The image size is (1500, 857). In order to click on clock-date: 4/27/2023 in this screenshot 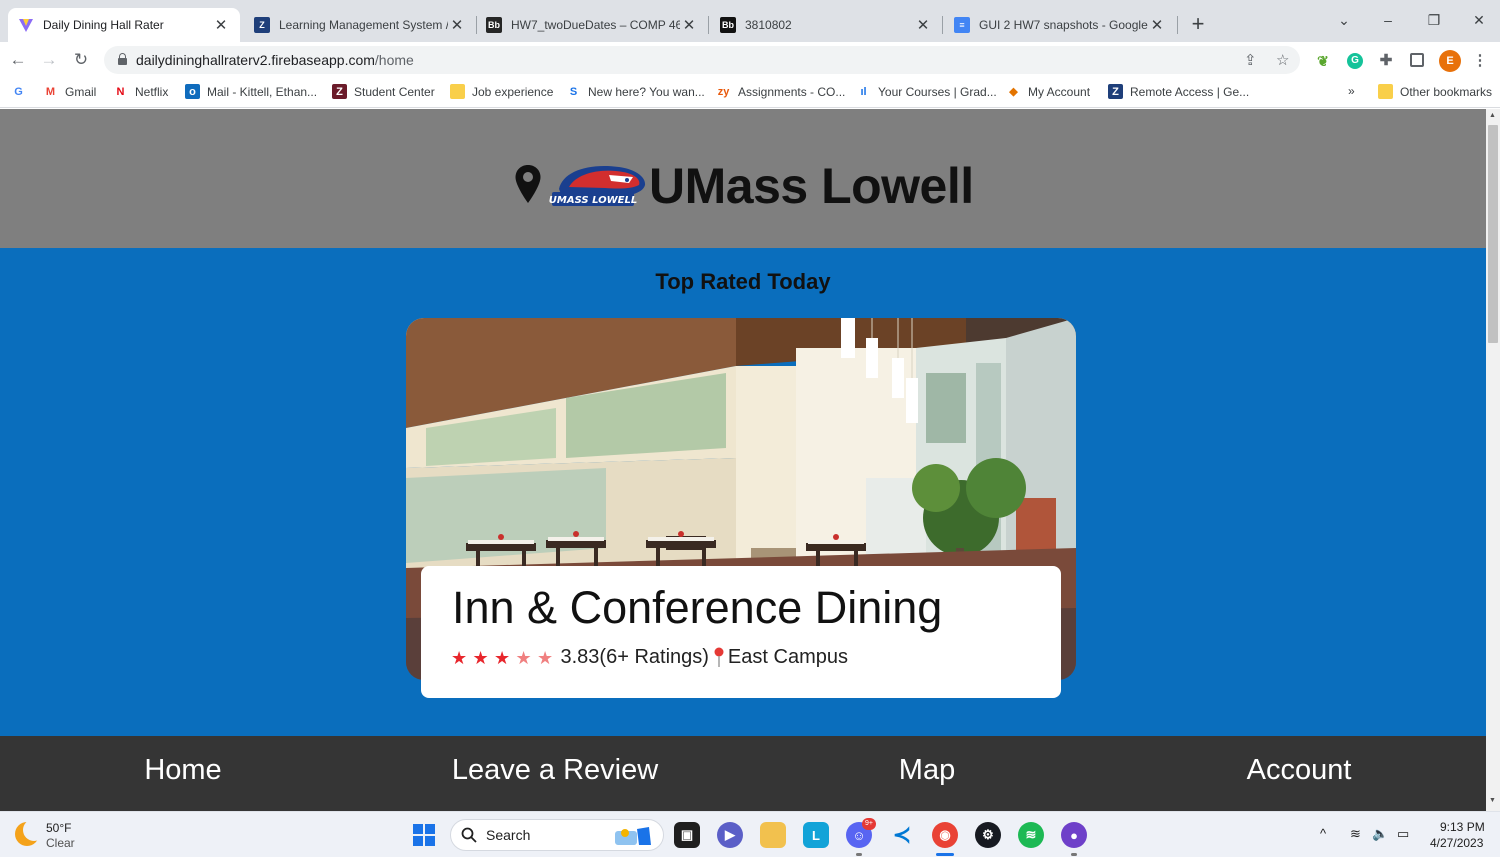, I will do `click(1456, 843)`.